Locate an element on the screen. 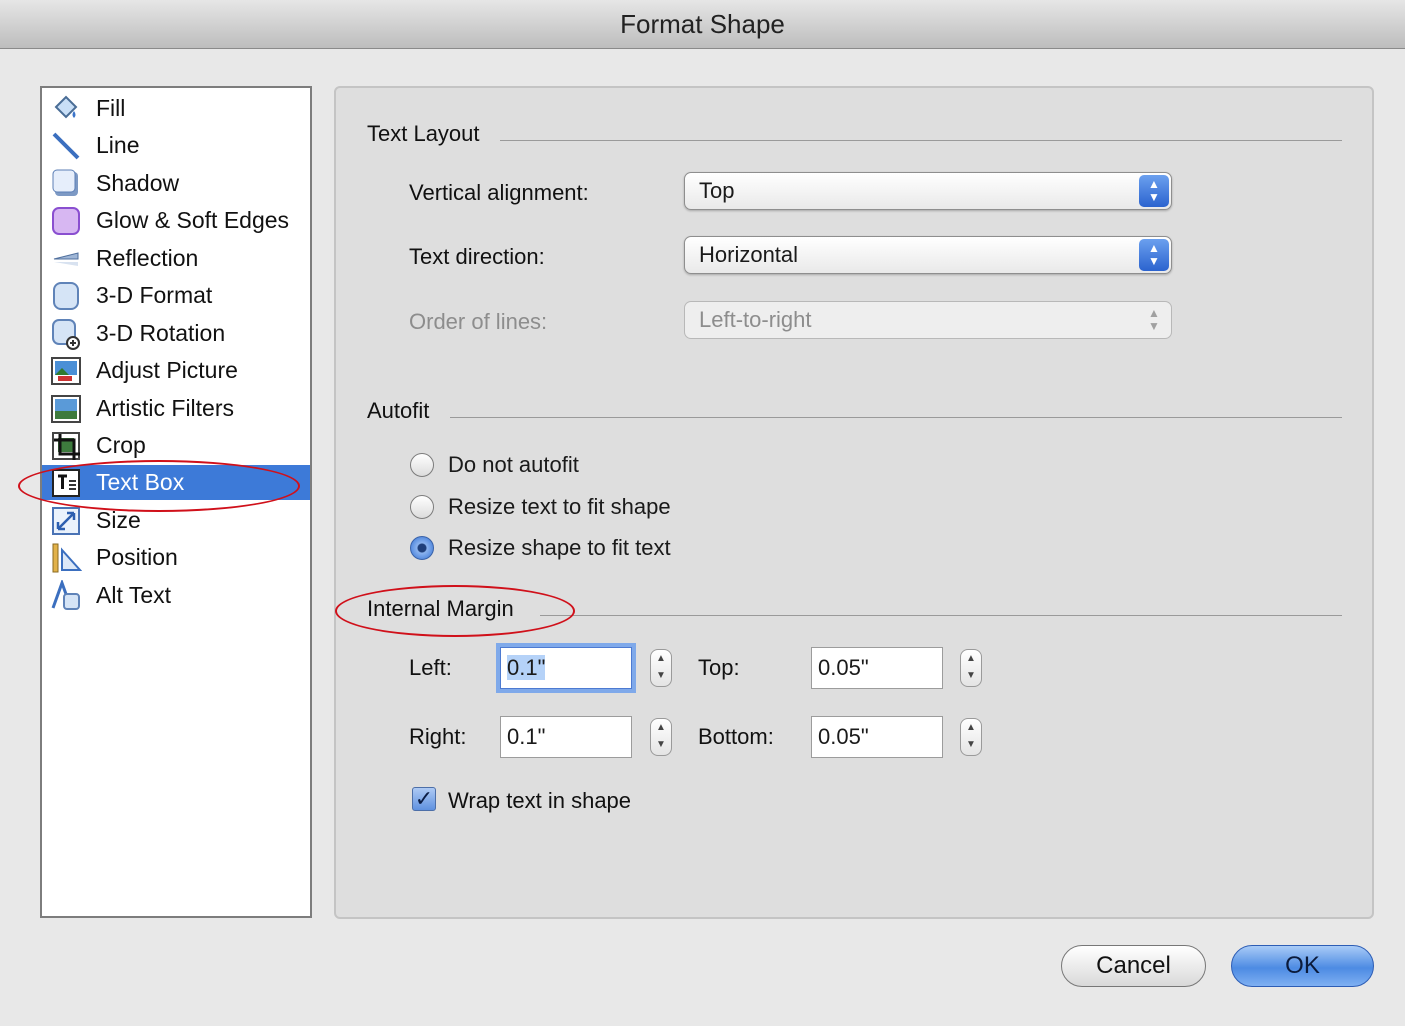 The width and height of the screenshot is (1405, 1026). sidebar-item-crop: Crop is located at coordinates (176, 445).